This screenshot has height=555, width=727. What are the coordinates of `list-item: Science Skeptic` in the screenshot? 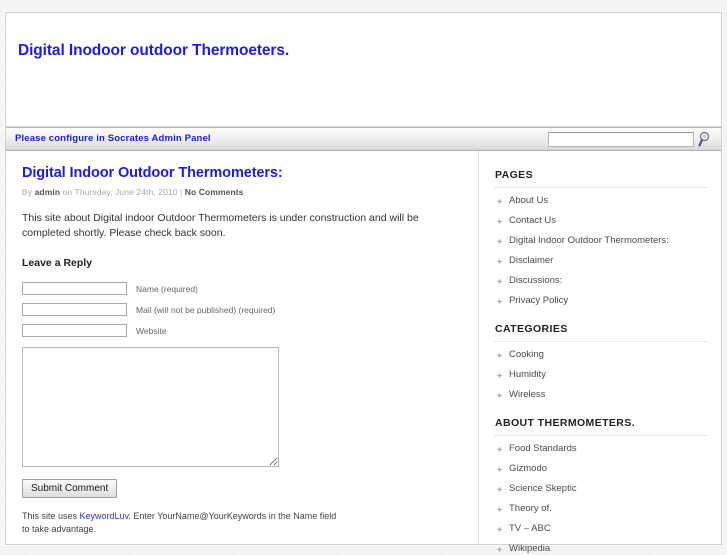 It's located at (601, 489).